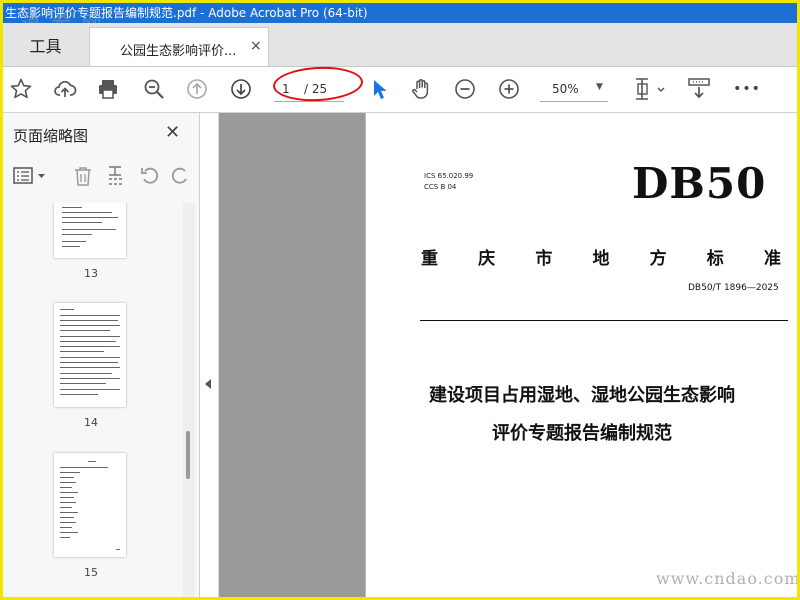  I want to click on rotate-left-icon, so click(150, 178).